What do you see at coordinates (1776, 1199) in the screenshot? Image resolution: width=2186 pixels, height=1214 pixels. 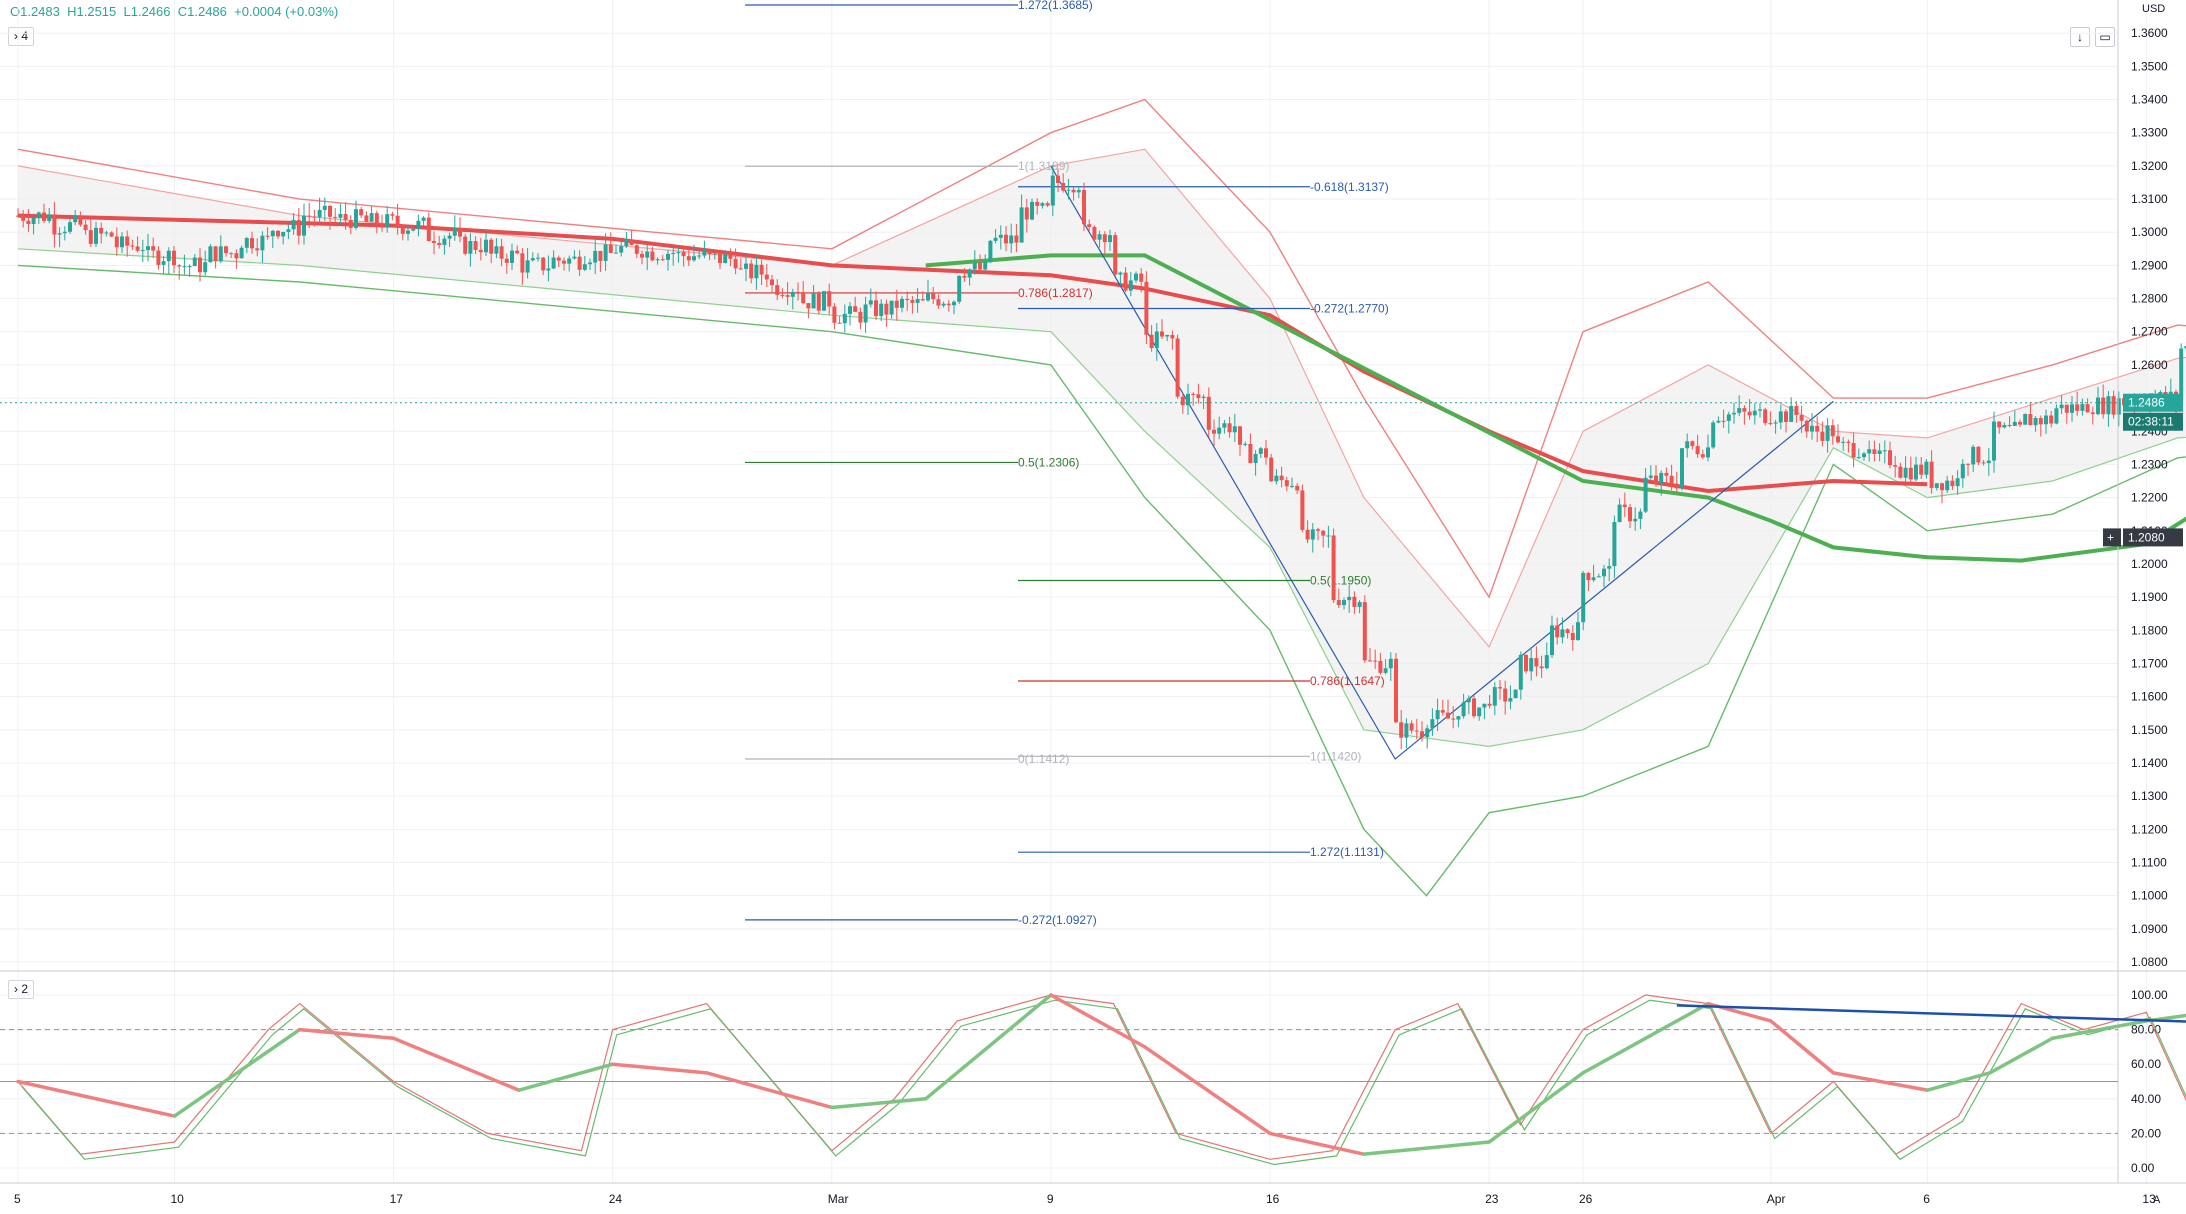 I see `time-tick-label: Apr` at bounding box center [1776, 1199].